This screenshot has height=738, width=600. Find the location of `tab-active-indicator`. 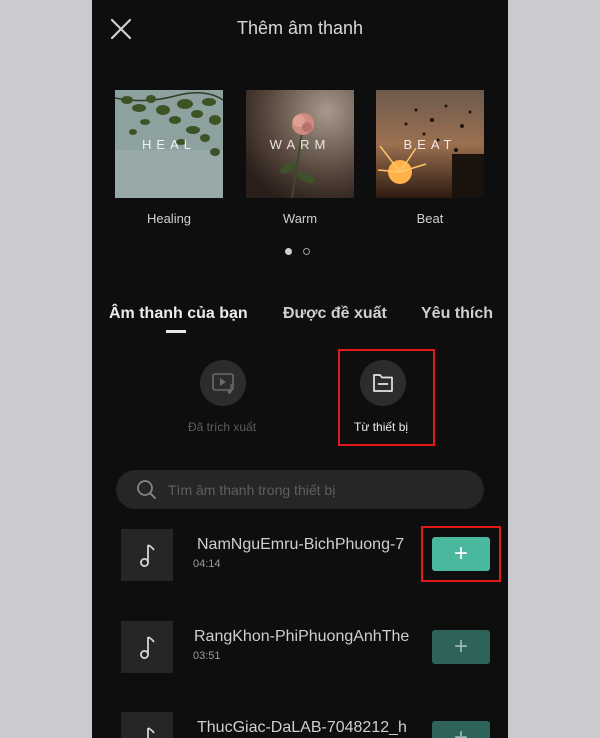

tab-active-indicator is located at coordinates (176, 331).